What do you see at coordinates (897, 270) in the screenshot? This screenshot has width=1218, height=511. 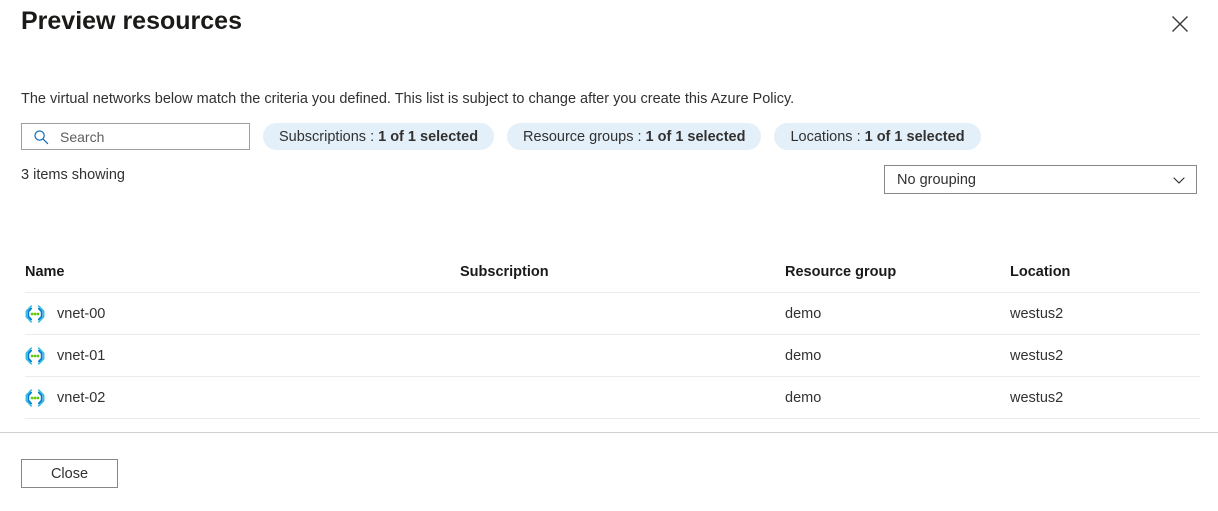 I see `column-header-resource-group: Resource group` at bounding box center [897, 270].